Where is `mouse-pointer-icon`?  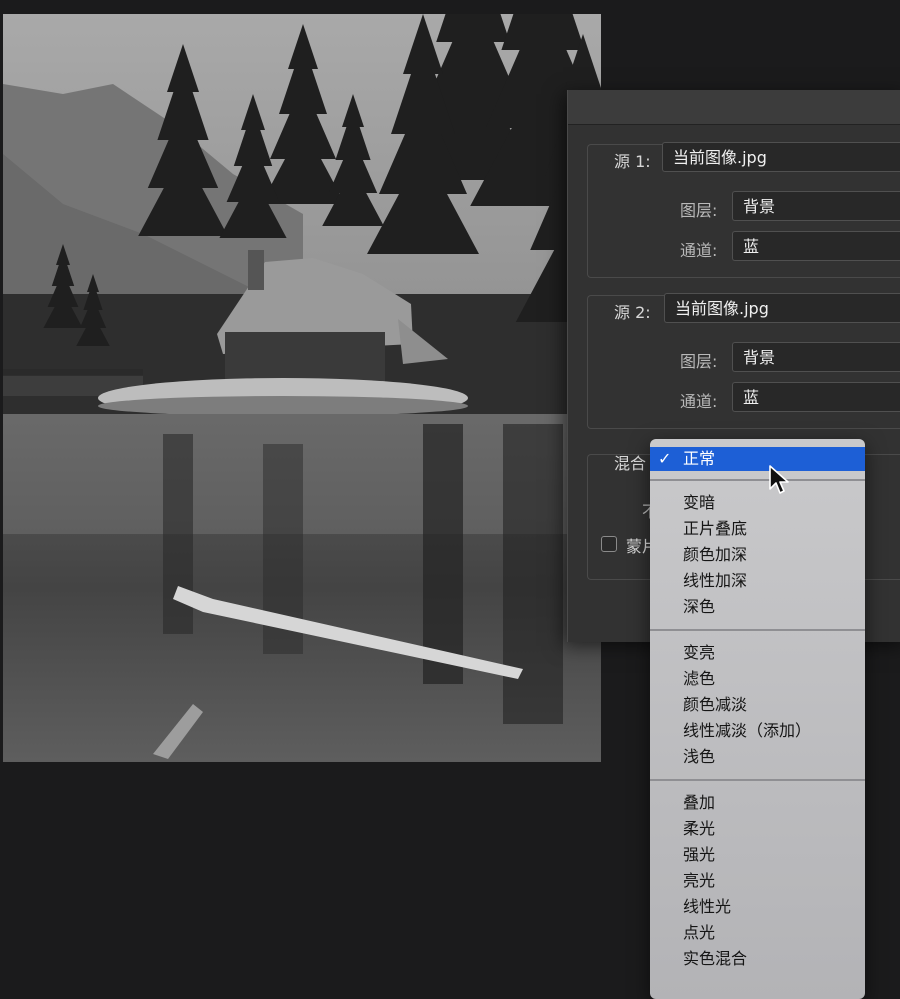 mouse-pointer-icon is located at coordinates (779, 479).